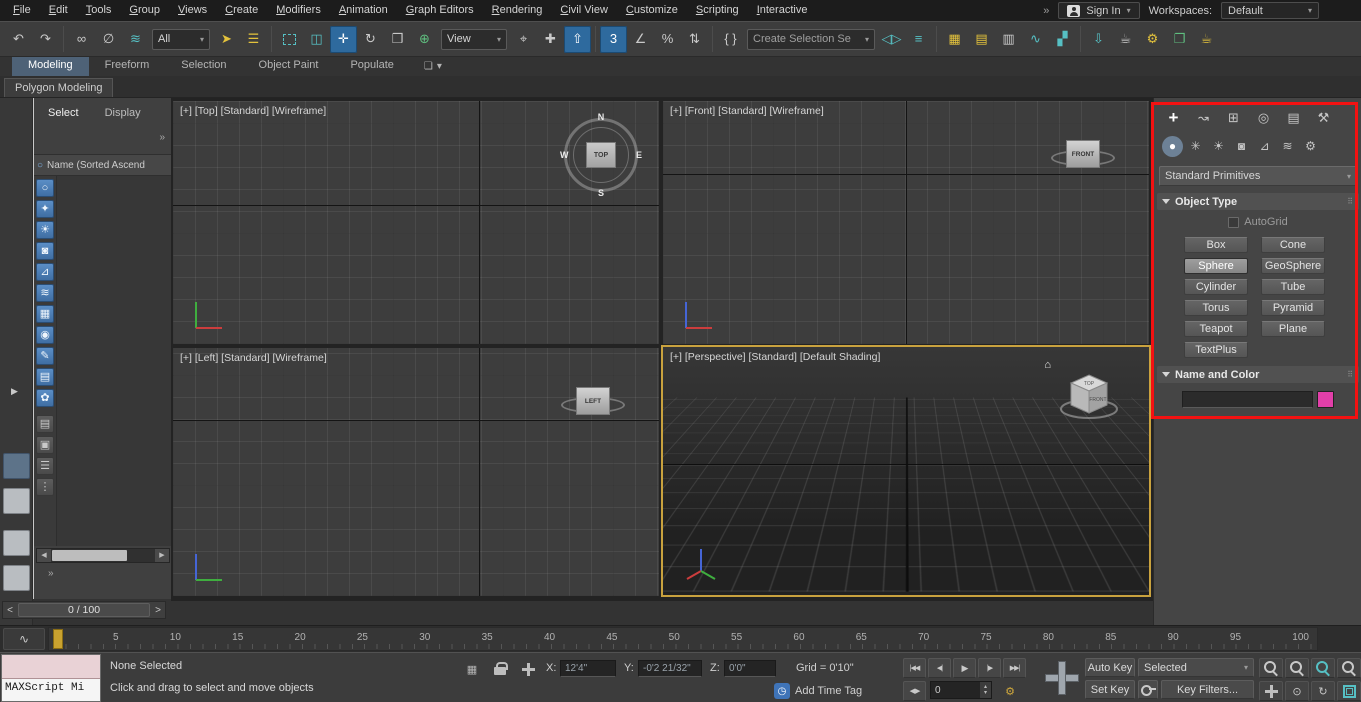 This screenshot has width=1361, height=702. What do you see at coordinates (1271, 691) in the screenshot?
I see `pan-view-icon` at bounding box center [1271, 691].